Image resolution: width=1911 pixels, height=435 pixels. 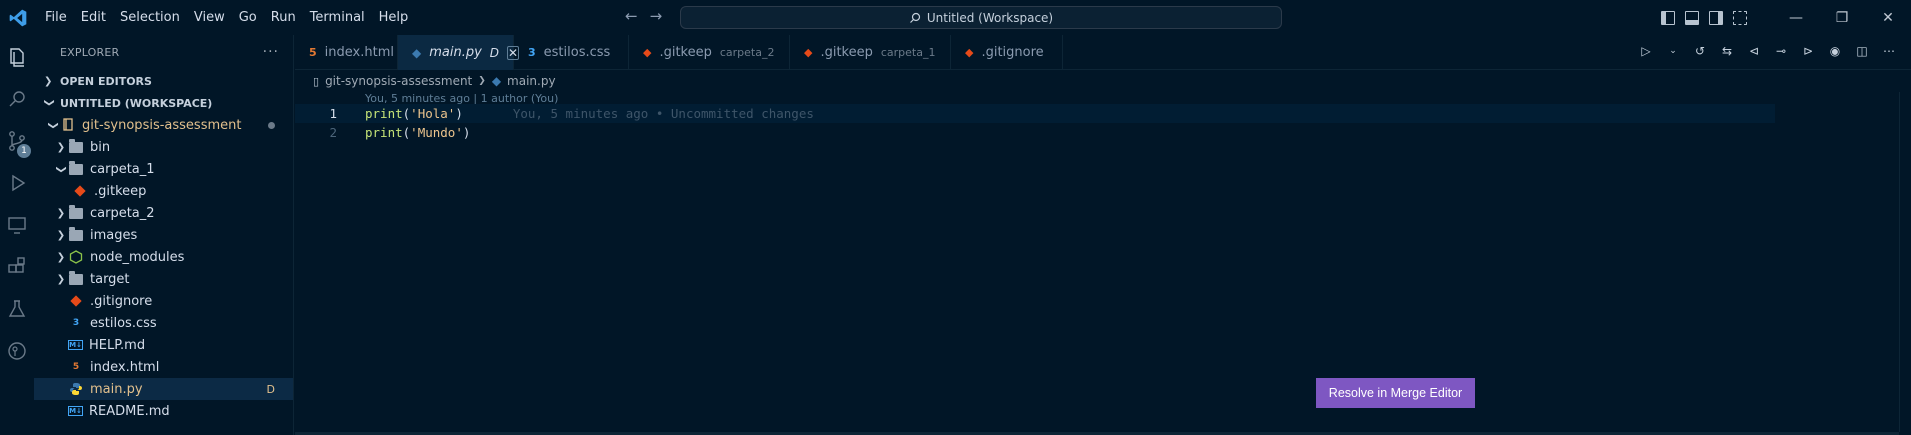 I want to click on run-python-icon: ▷, so click(x=1646, y=51).